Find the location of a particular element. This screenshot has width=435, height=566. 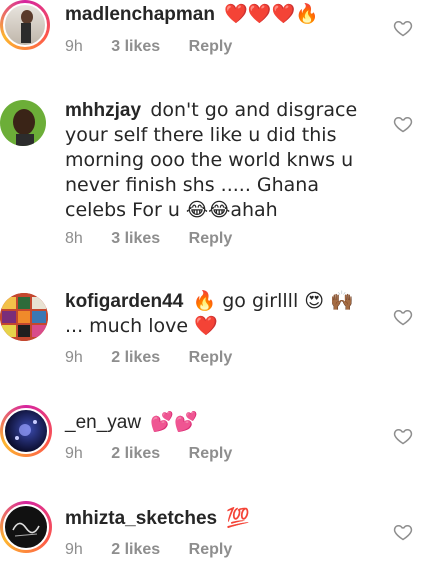

comment-username: _en_yaw is located at coordinates (103, 422).